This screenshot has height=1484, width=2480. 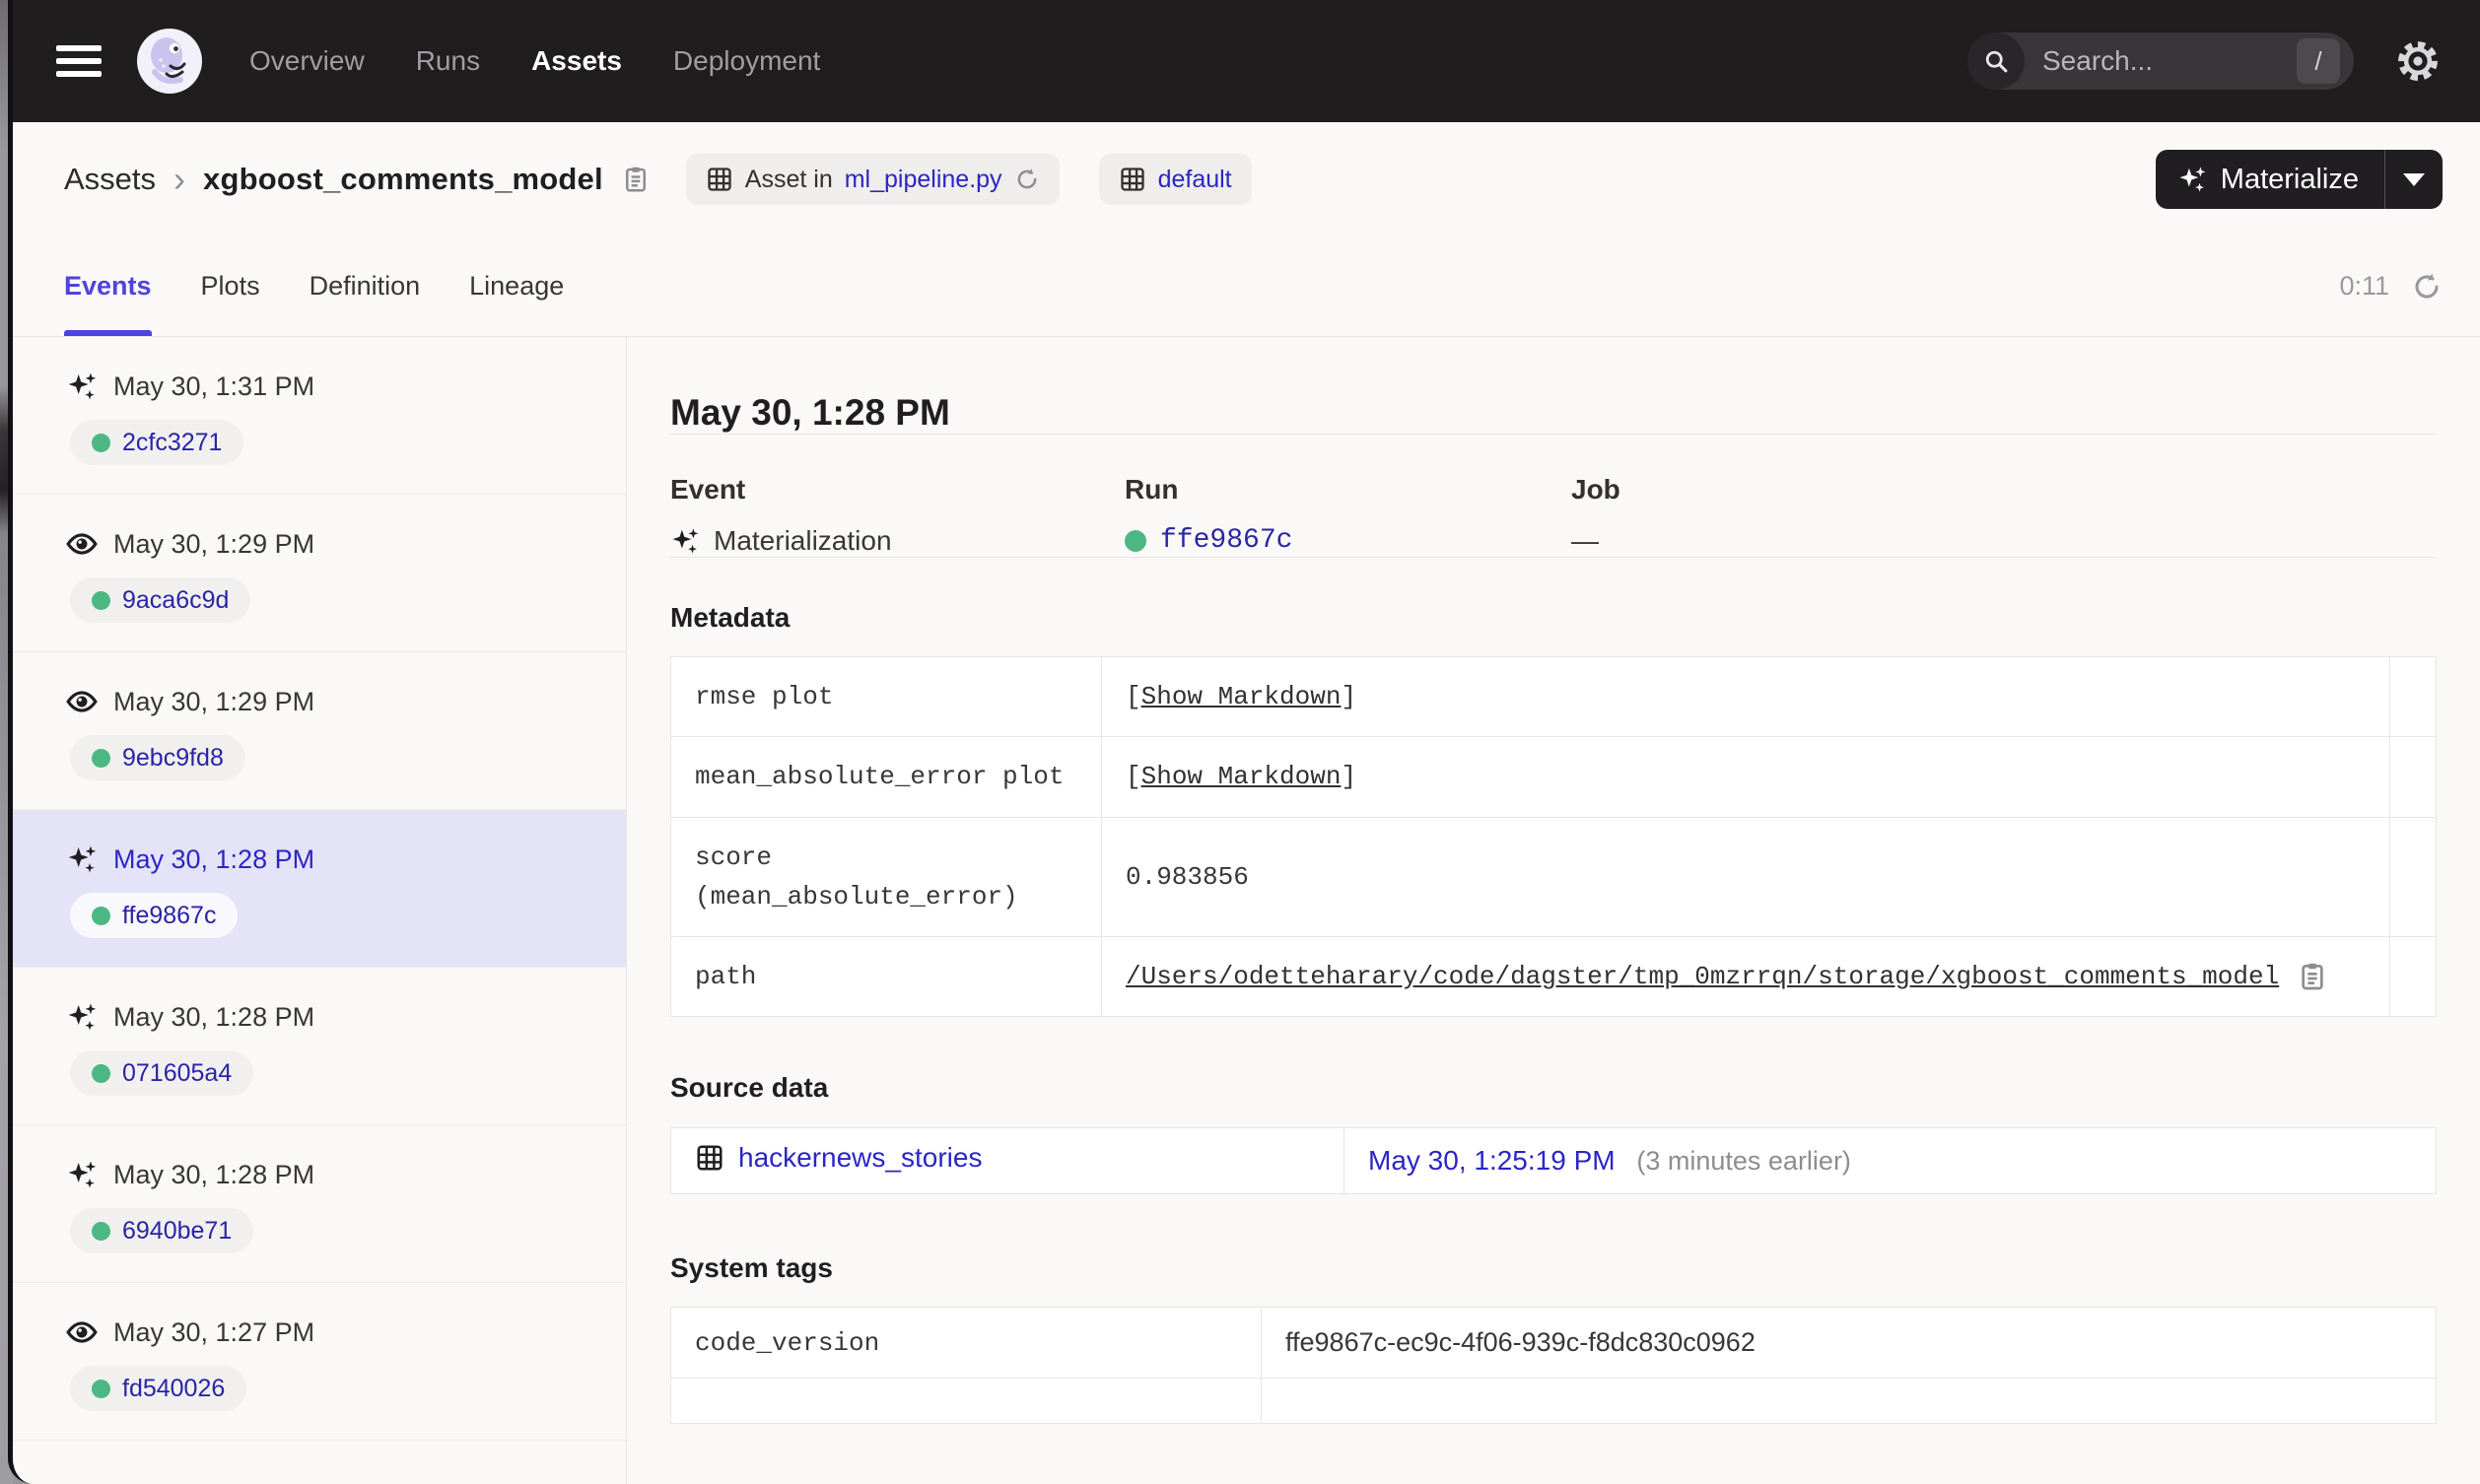 What do you see at coordinates (2427, 287) in the screenshot?
I see `refresh-icon` at bounding box center [2427, 287].